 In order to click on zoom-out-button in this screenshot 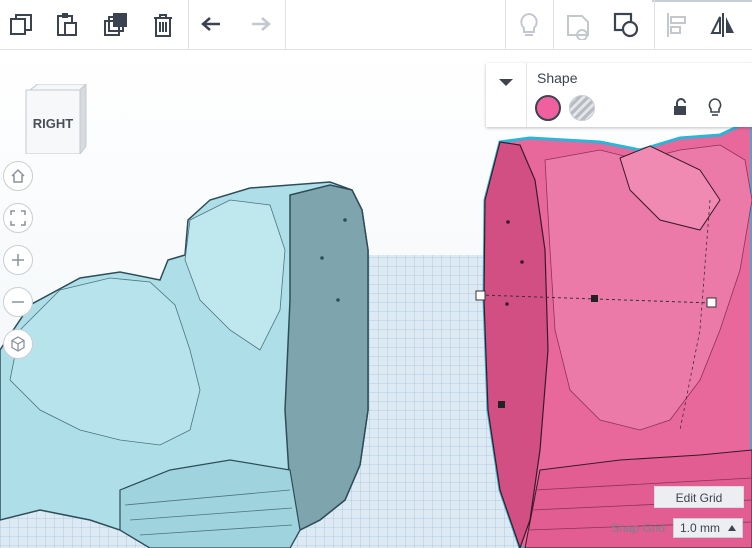, I will do `click(18, 302)`.